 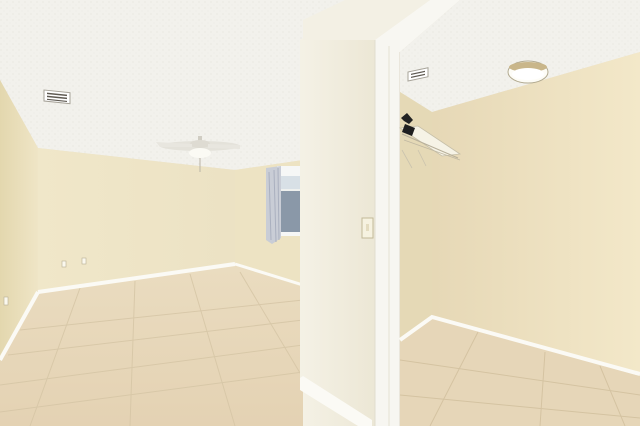 What do you see at coordinates (57, 97) in the screenshot?
I see `air-vent-icon` at bounding box center [57, 97].